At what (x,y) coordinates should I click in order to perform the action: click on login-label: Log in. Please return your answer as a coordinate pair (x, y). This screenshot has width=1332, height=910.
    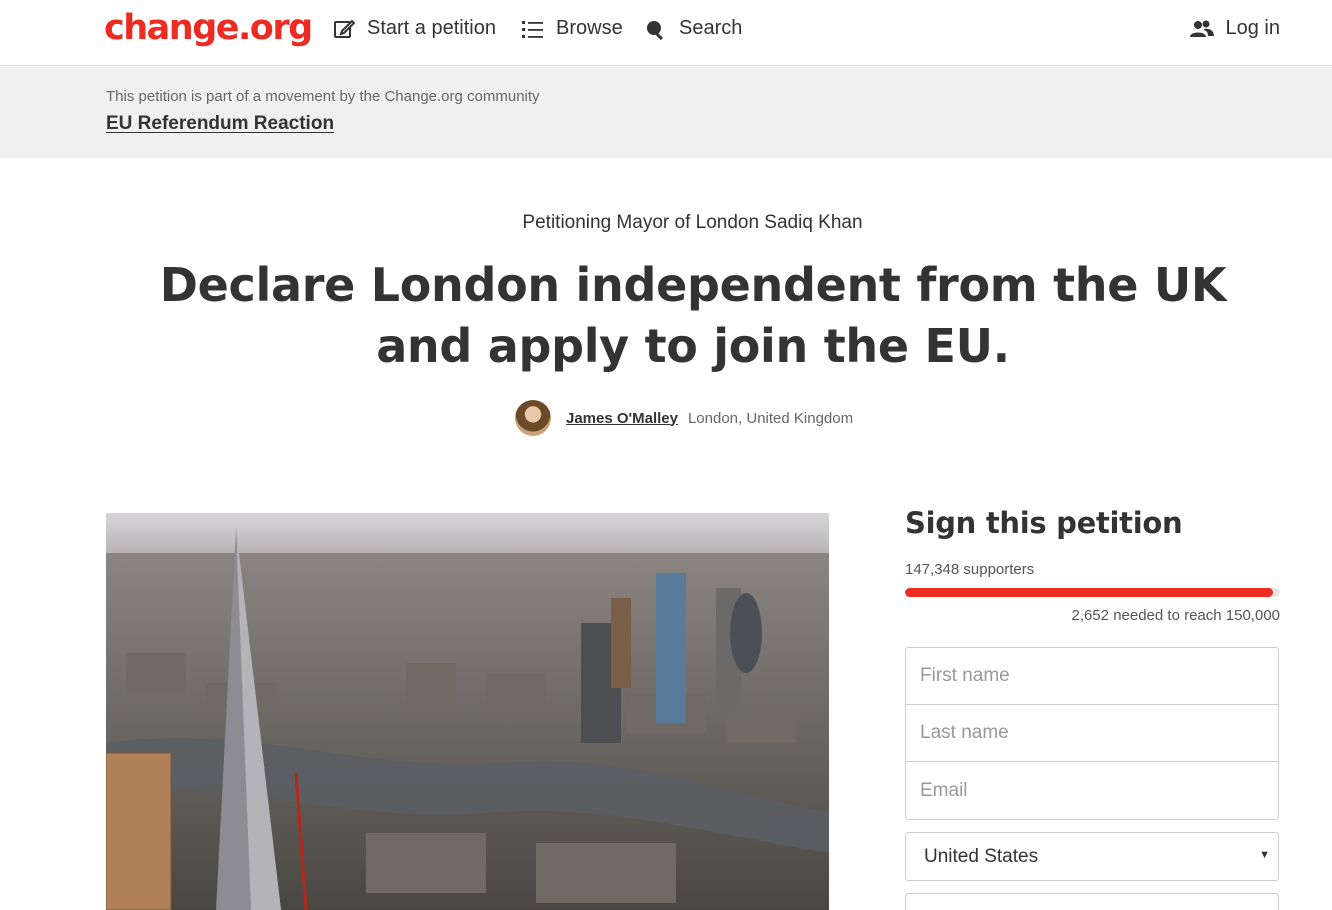
    Looking at the image, I should click on (1253, 28).